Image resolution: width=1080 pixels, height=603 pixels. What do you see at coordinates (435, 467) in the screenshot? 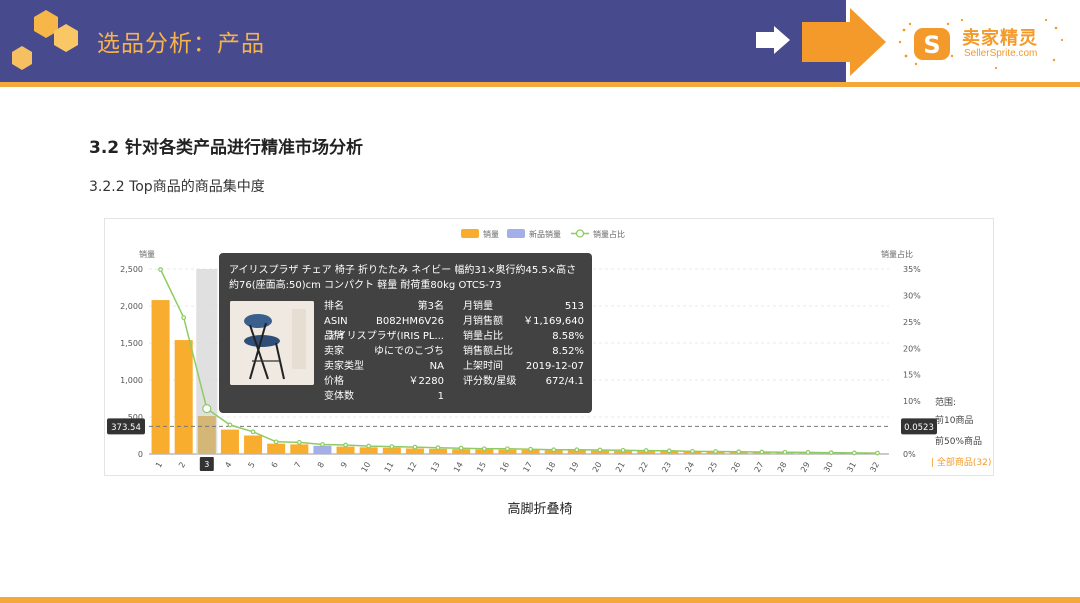
I see `x-tick-label: 13` at bounding box center [435, 467].